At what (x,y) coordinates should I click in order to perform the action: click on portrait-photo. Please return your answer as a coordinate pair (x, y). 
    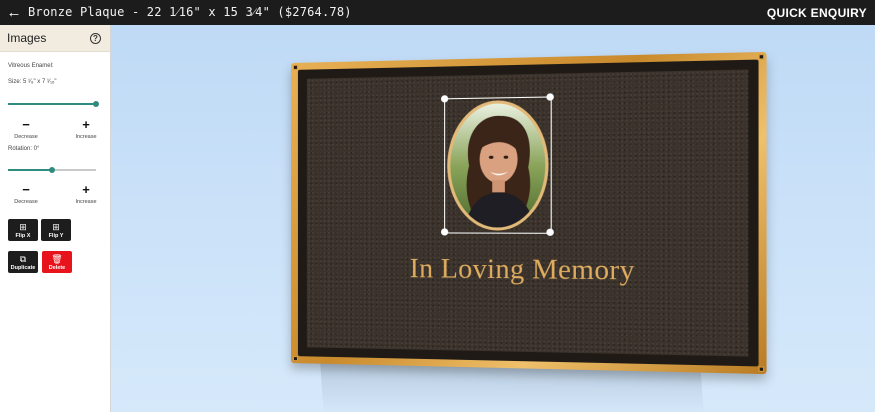
    Looking at the image, I should click on (497, 165).